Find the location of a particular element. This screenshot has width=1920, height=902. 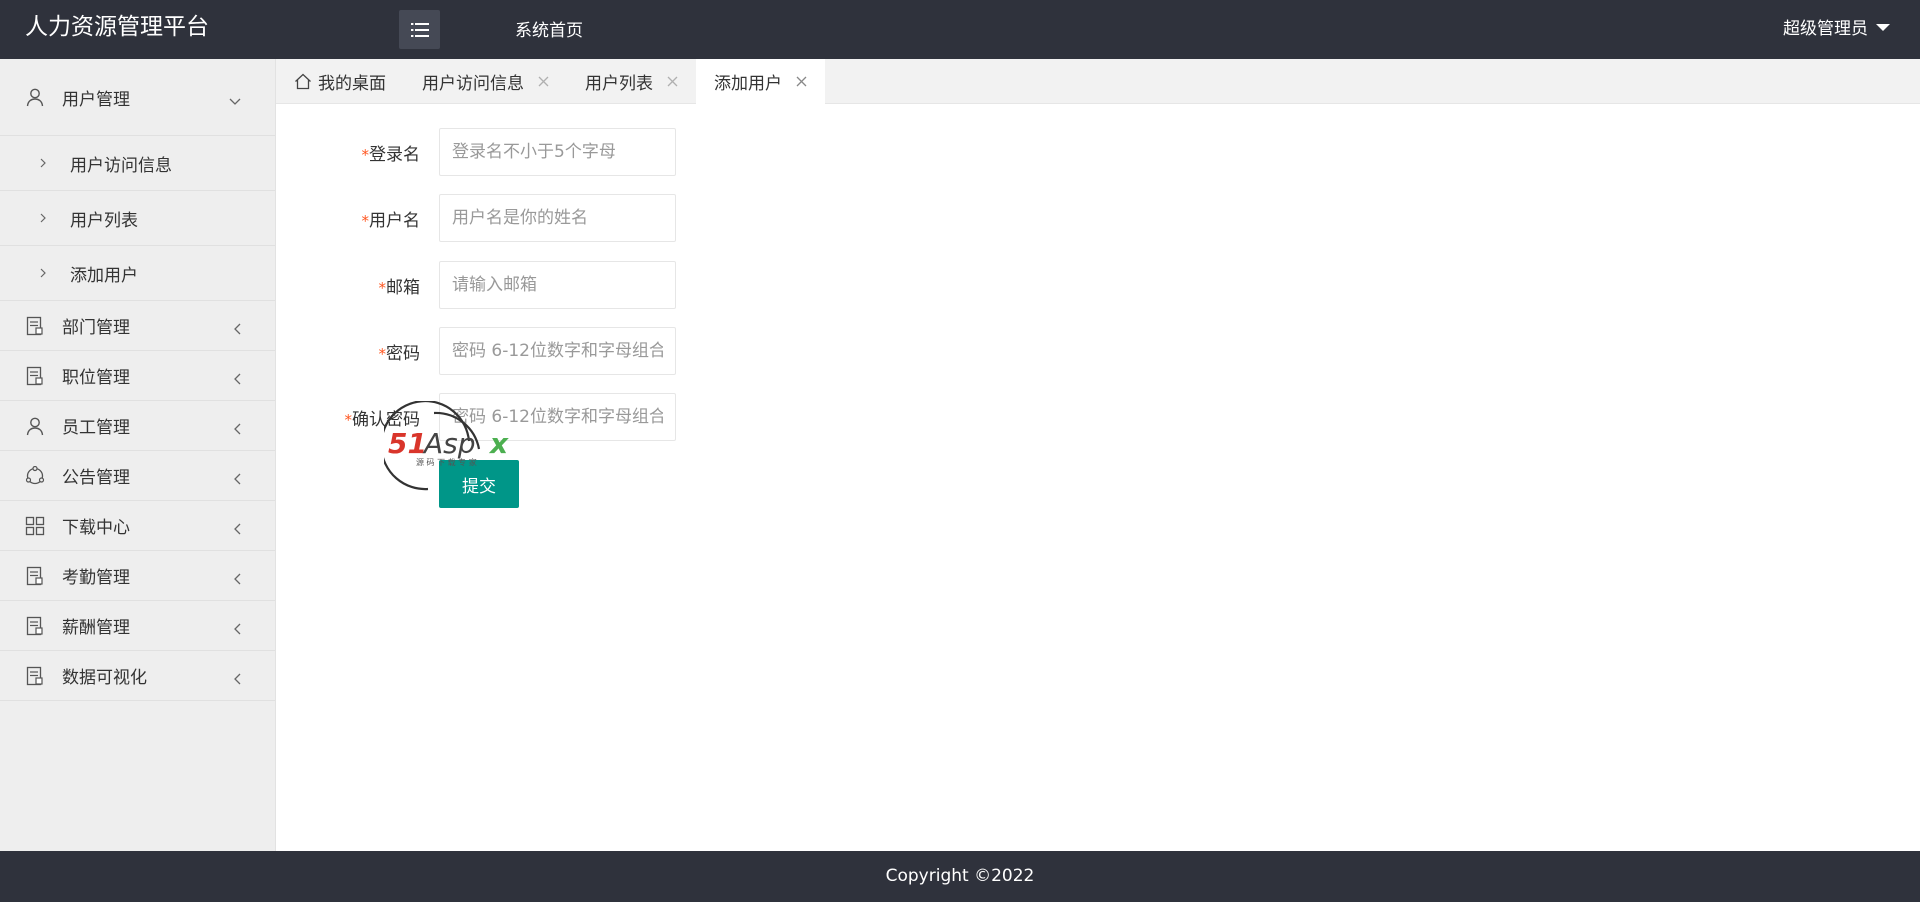

confirm-password-label: *确认密码 is located at coordinates (382, 419).